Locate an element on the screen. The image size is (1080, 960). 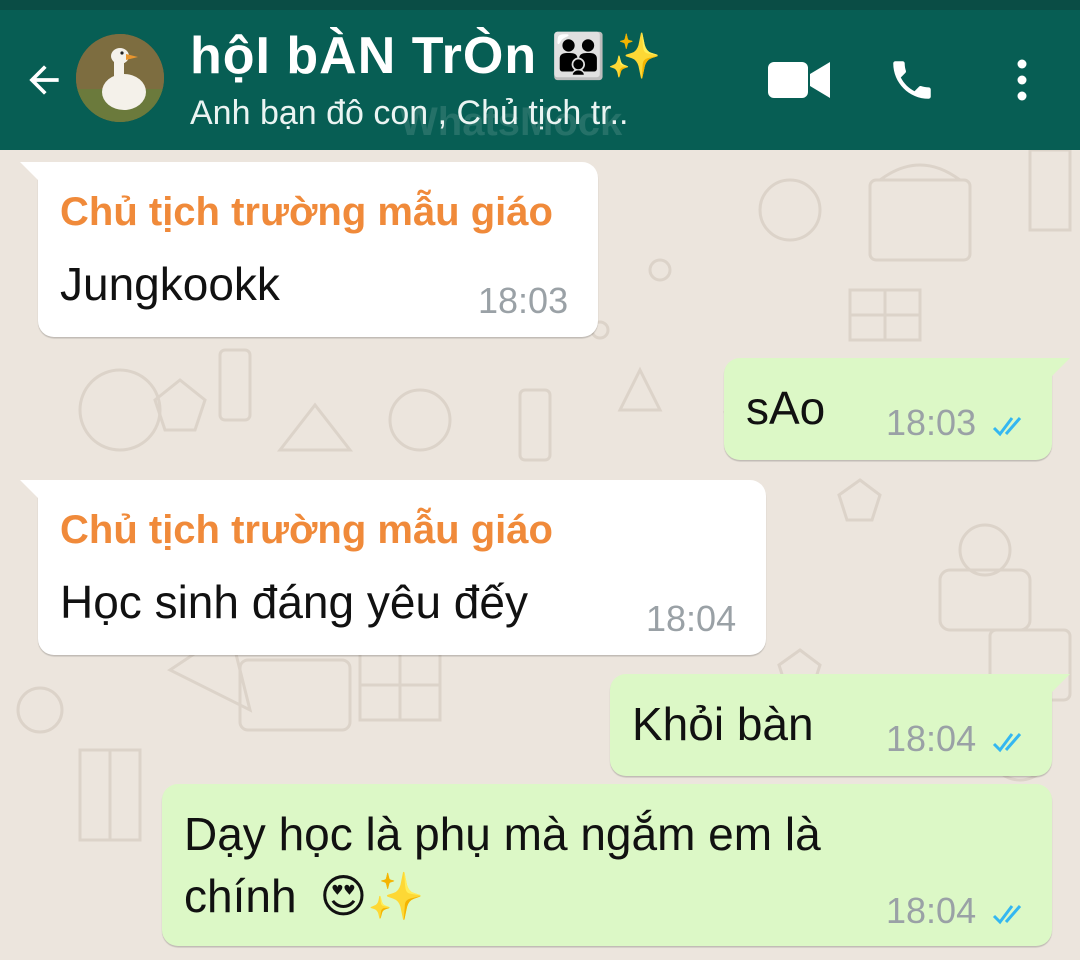
message-text: Jungkookk is located at coordinates (170, 284).